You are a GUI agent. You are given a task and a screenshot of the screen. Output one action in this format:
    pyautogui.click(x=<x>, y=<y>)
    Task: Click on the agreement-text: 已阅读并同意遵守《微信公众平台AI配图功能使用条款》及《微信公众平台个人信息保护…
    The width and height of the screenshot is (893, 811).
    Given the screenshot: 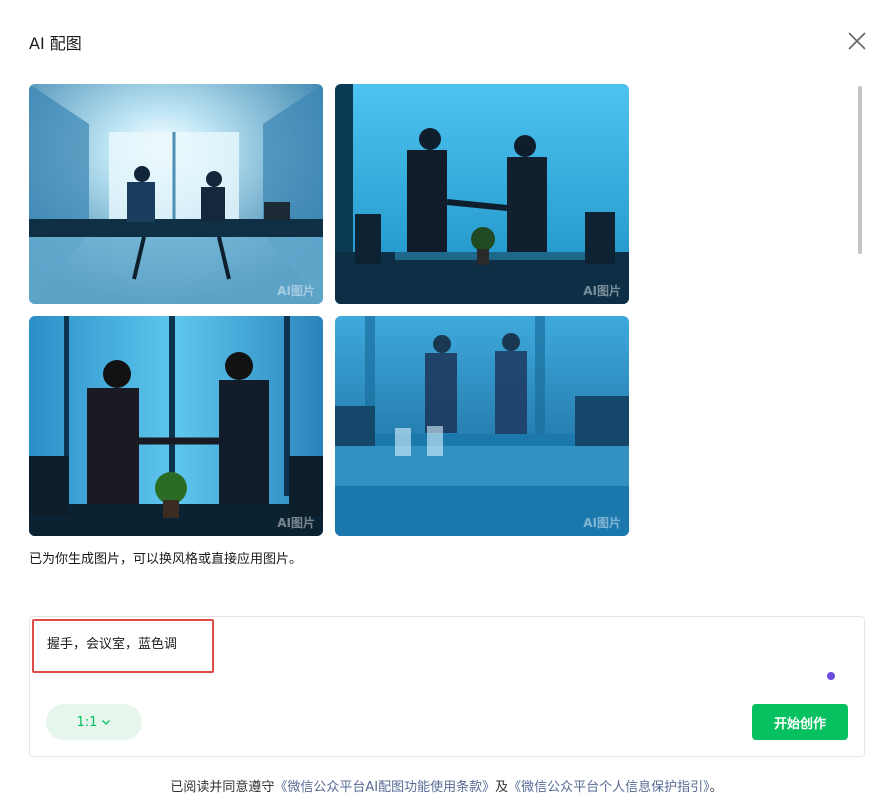 What is the action you would take?
    pyautogui.click(x=446, y=785)
    